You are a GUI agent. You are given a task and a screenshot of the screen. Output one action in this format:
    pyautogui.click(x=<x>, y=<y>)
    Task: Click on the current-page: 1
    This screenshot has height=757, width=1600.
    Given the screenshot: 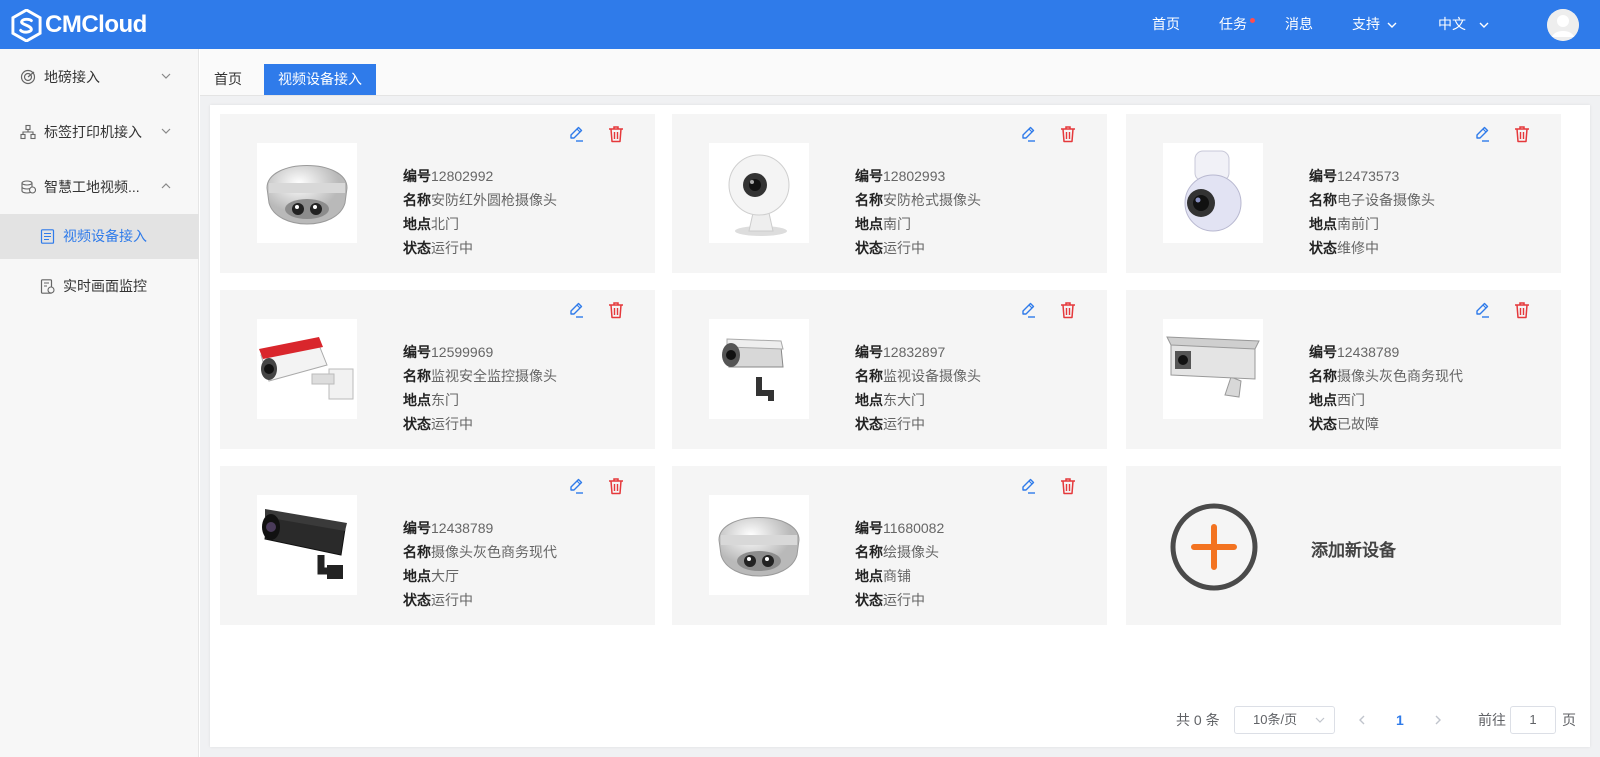 What is the action you would take?
    pyautogui.click(x=1400, y=720)
    